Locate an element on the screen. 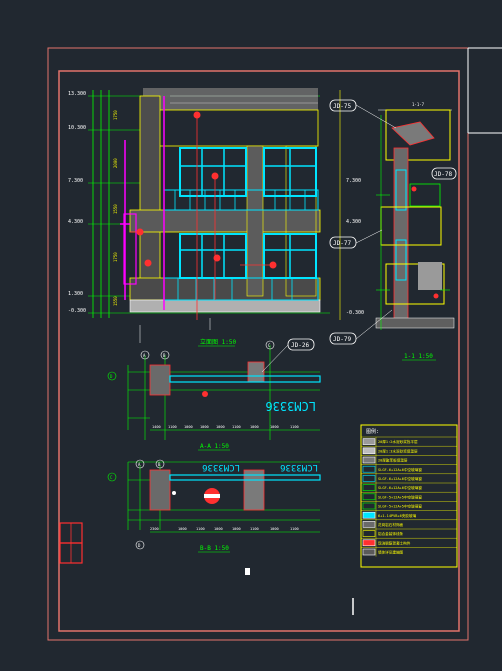 This screenshot has height=671, width=502. axis-b-3: C is located at coordinates (111, 477).